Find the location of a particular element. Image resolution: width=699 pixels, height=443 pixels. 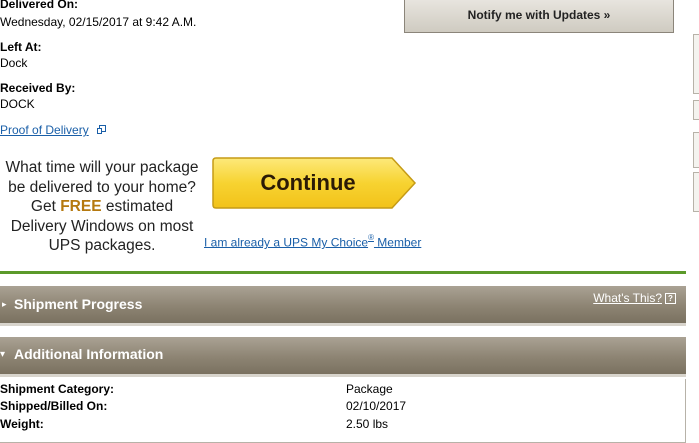

promo-line-1: What time will your package is located at coordinates (102, 167).